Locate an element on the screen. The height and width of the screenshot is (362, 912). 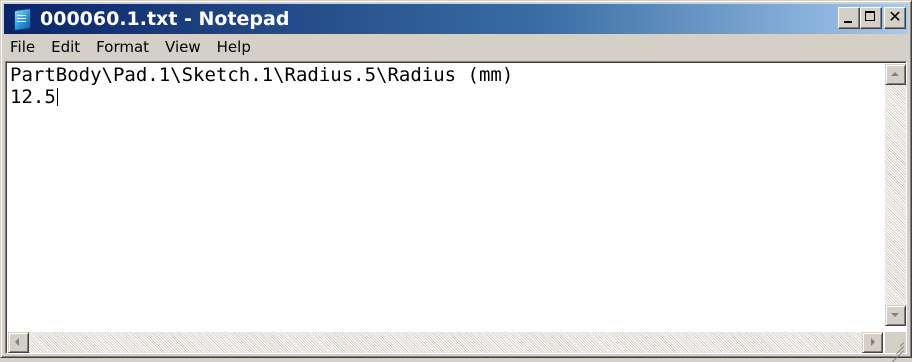
menu-view: View is located at coordinates (183, 47).